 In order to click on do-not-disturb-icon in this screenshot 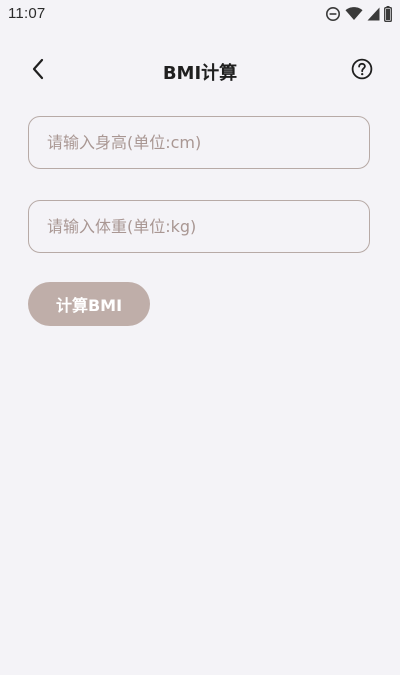, I will do `click(333, 14)`.